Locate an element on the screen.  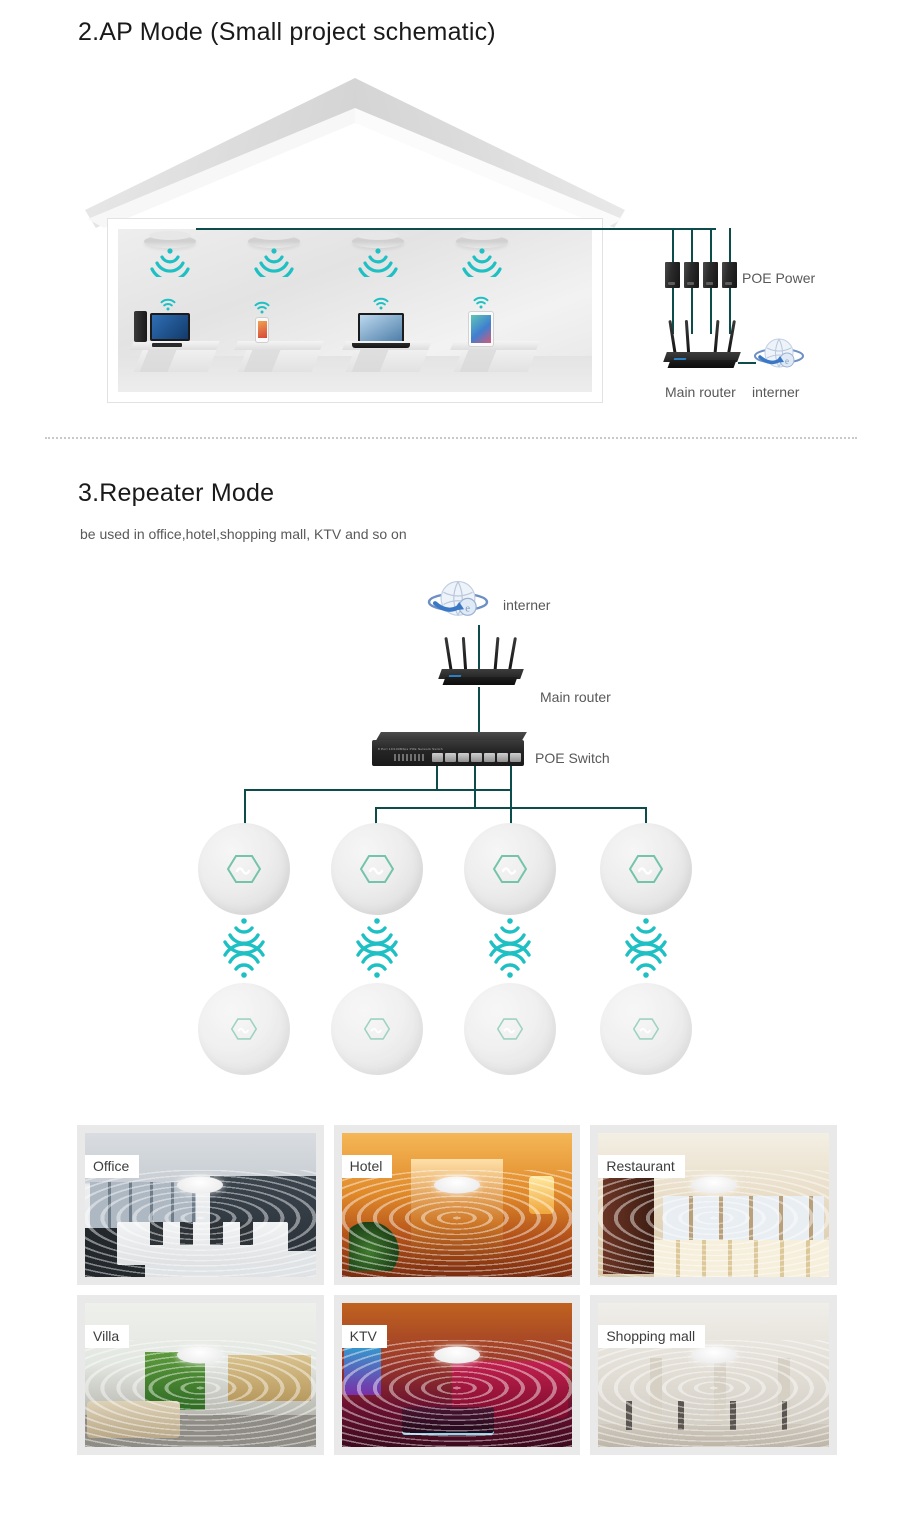
internet-label-ap: interner is located at coordinates (776, 392).